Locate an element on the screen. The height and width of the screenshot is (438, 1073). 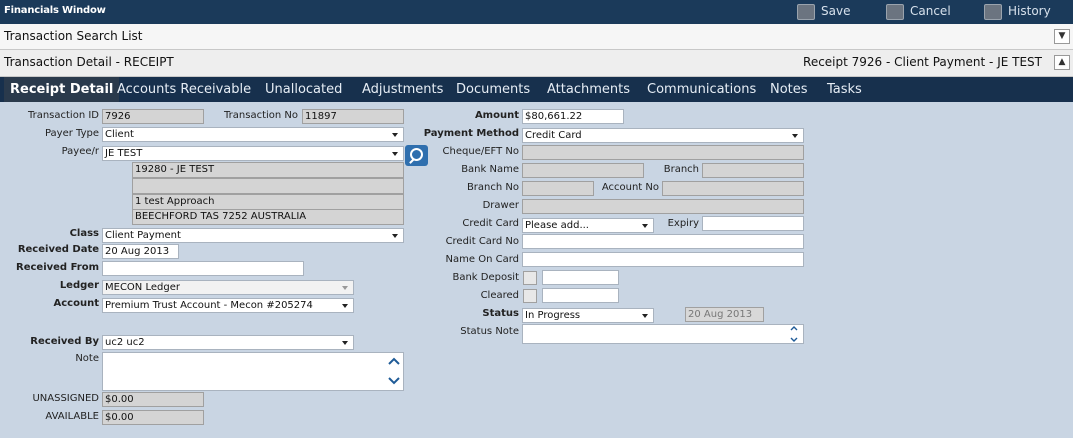
status-note-scroll-arrows is located at coordinates (794, 334).